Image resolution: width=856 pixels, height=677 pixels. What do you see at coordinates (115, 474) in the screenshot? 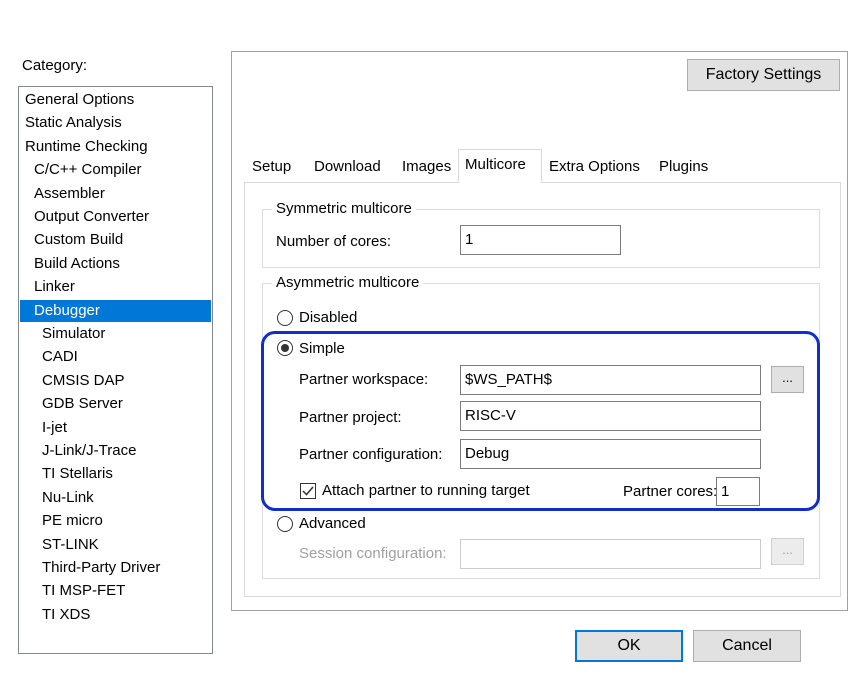
I see `category-item: TI Stellaris` at bounding box center [115, 474].